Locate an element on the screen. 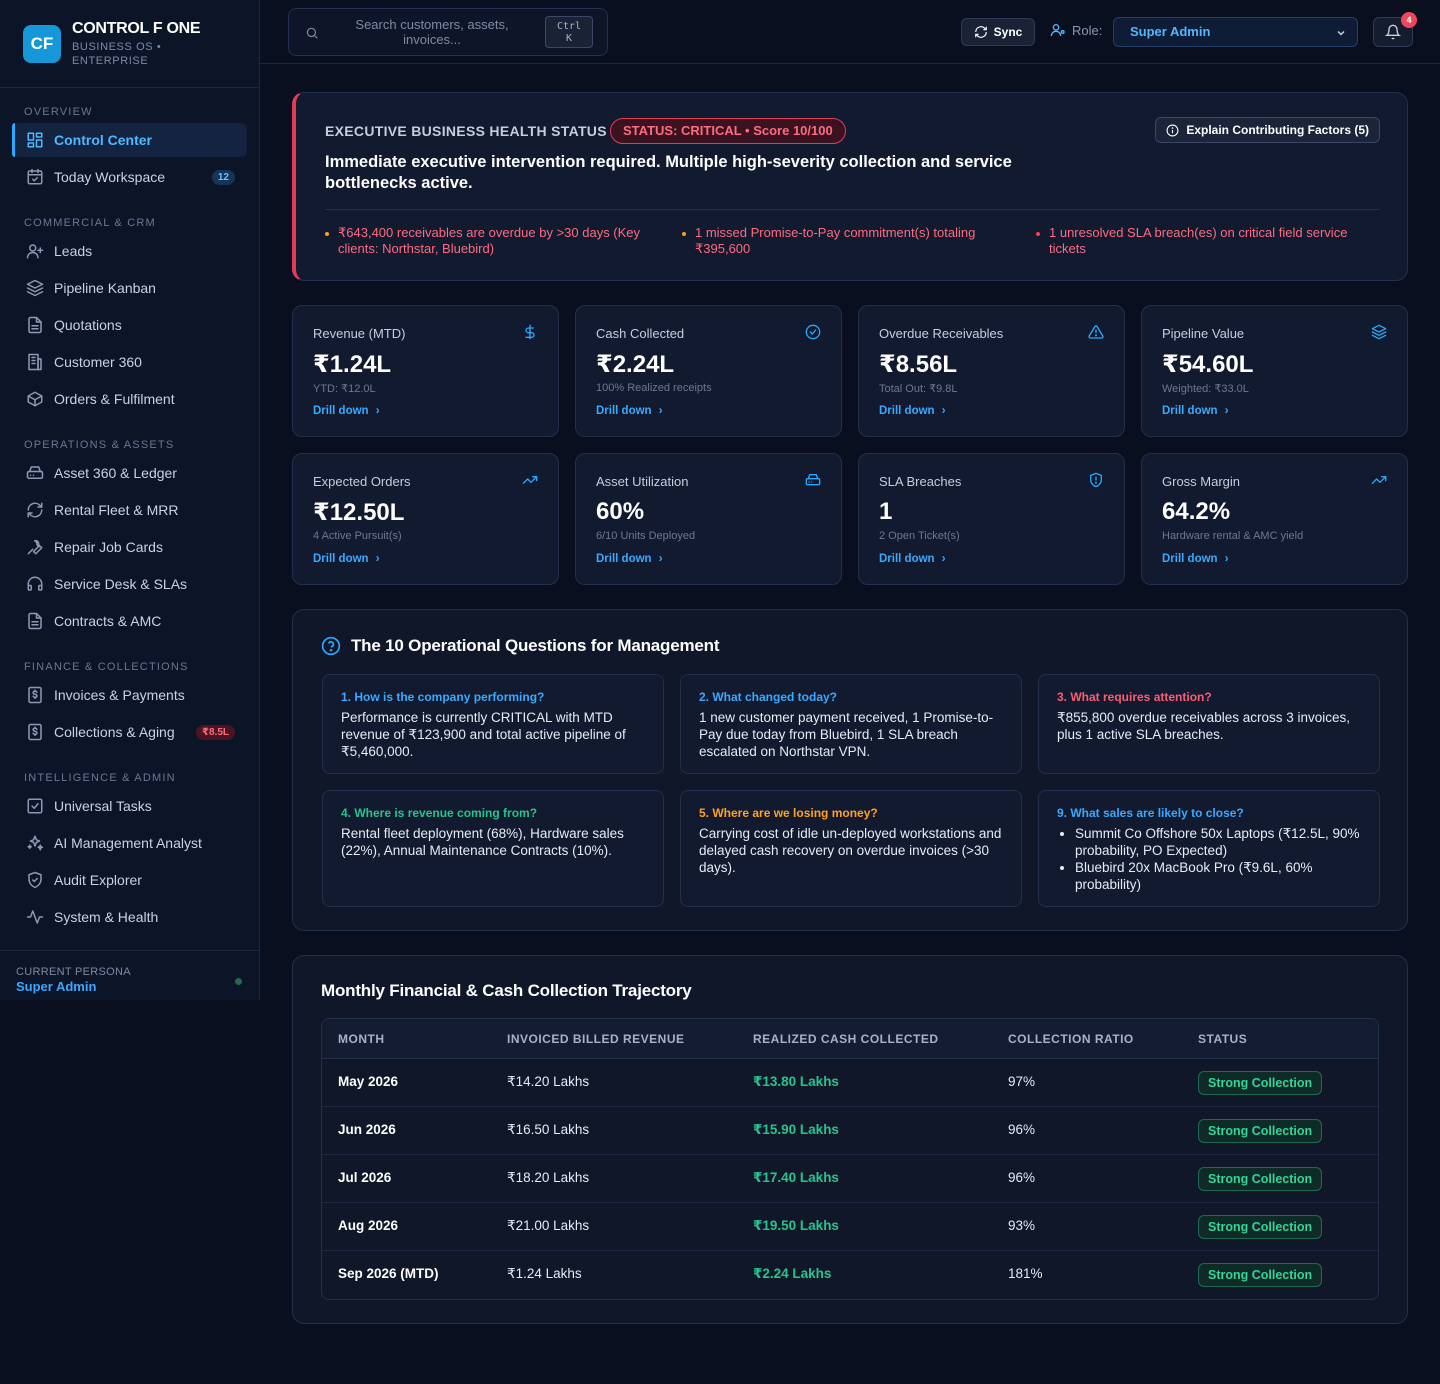 The width and height of the screenshot is (1440, 1384). sidebar-item-system-health: System & Health is located at coordinates (129, 917).